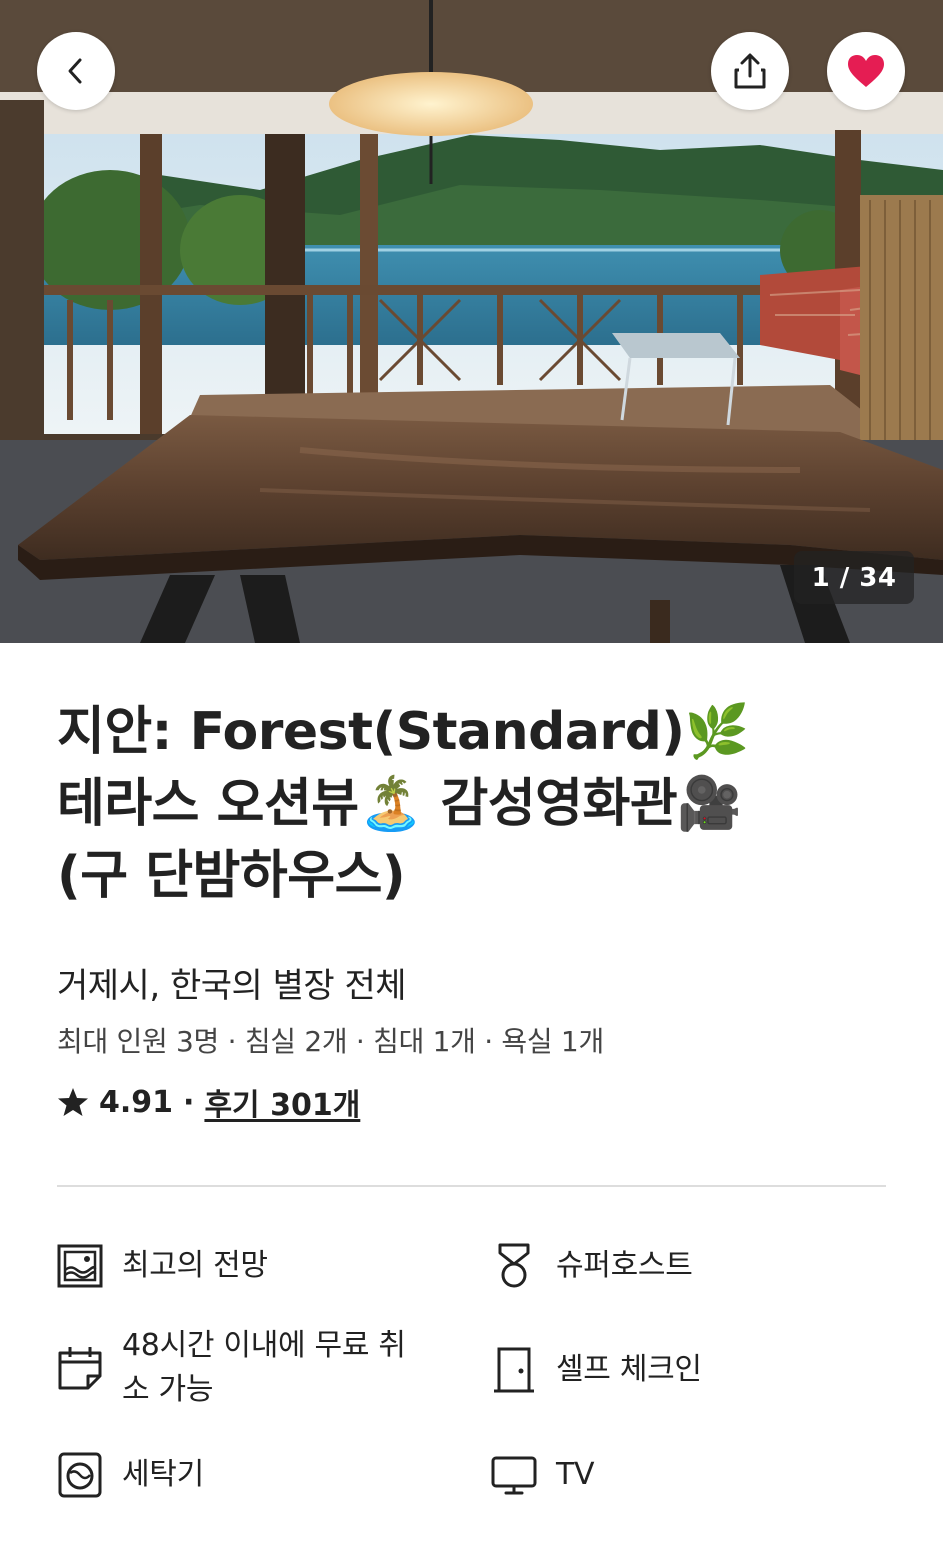 The width and height of the screenshot is (943, 1548). What do you see at coordinates (514, 1475) in the screenshot?
I see `tv-icon` at bounding box center [514, 1475].